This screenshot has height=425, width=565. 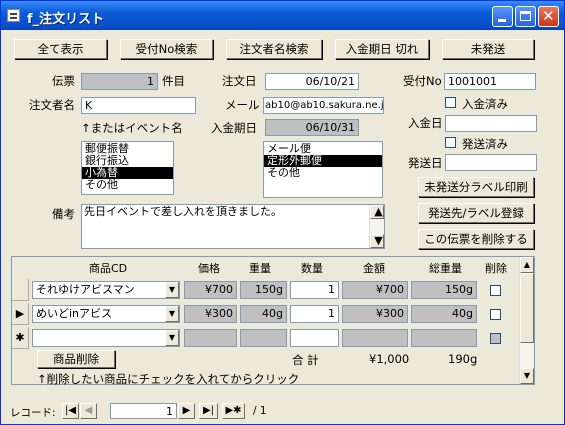 What do you see at coordinates (127, 185) in the screenshot?
I see `payment-method-option: その他` at bounding box center [127, 185].